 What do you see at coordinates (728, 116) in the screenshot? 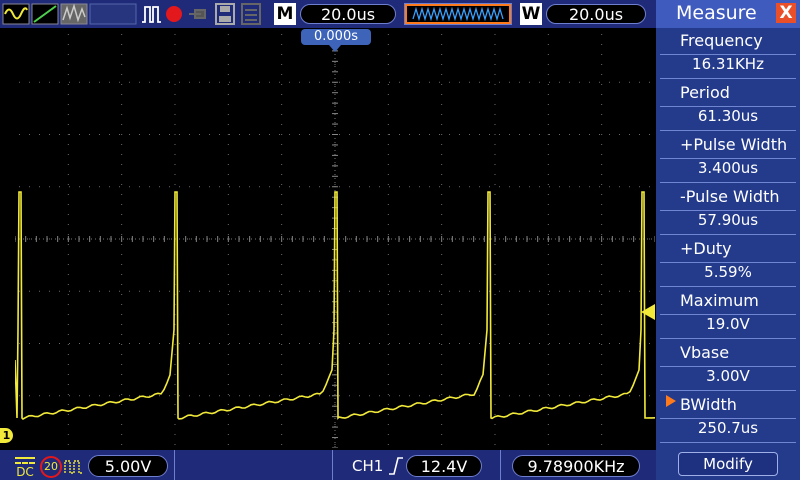
I see `measure-item-value: 61.30us` at bounding box center [728, 116].